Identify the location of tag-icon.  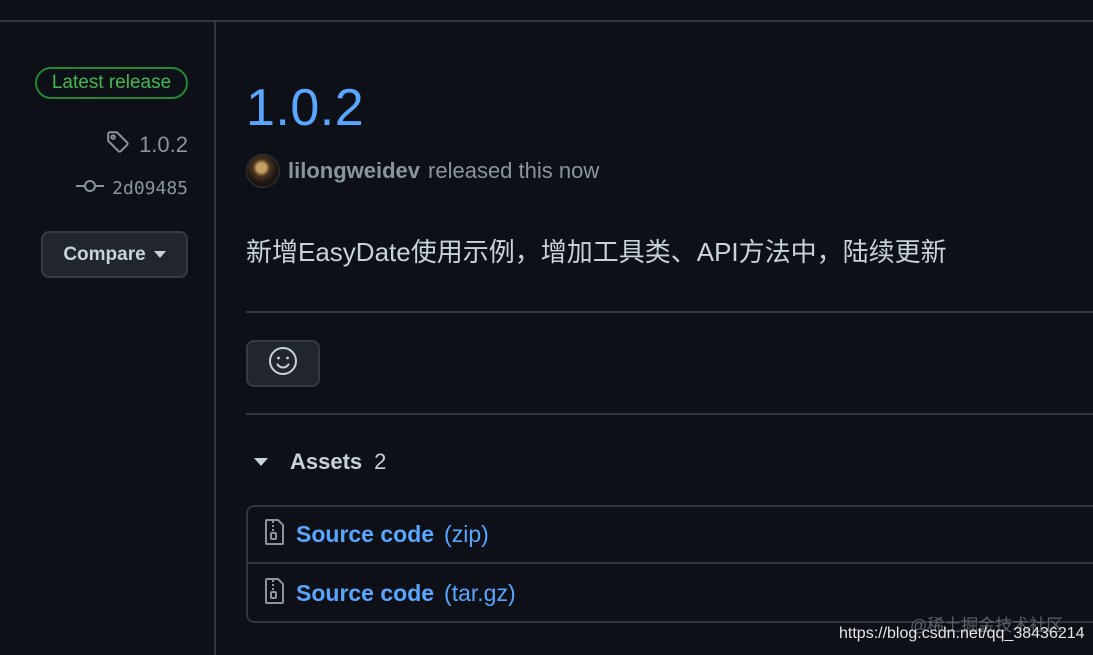
(118, 145).